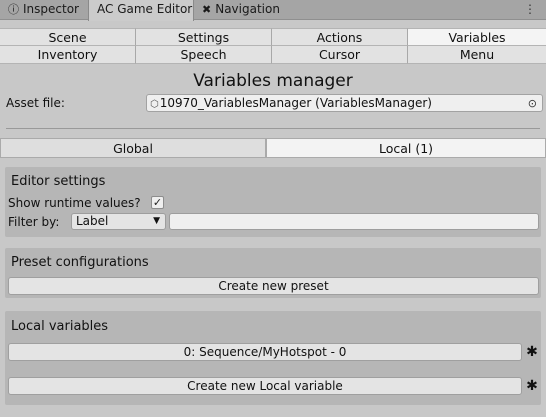 The width and height of the screenshot is (546, 417). I want to click on navigation-icon: ✖, so click(207, 9).